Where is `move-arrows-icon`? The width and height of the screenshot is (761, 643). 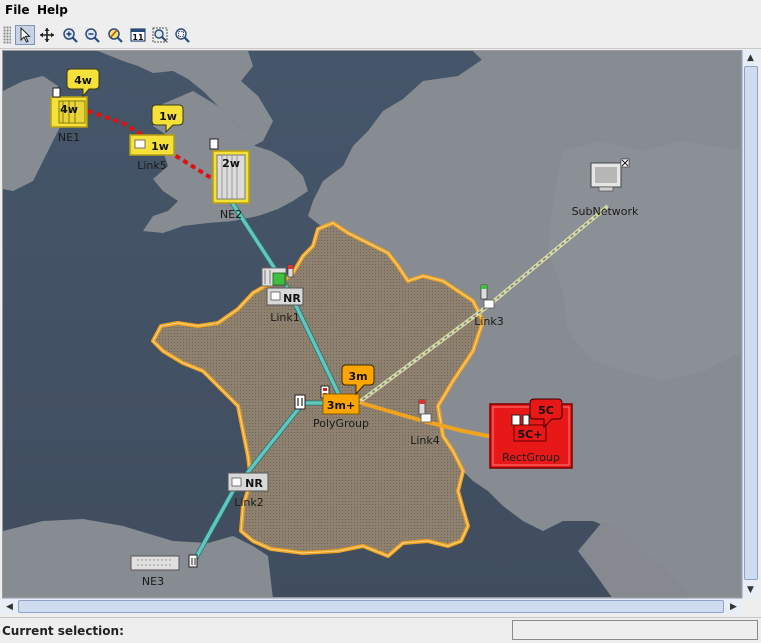
move-arrows-icon is located at coordinates (47, 35).